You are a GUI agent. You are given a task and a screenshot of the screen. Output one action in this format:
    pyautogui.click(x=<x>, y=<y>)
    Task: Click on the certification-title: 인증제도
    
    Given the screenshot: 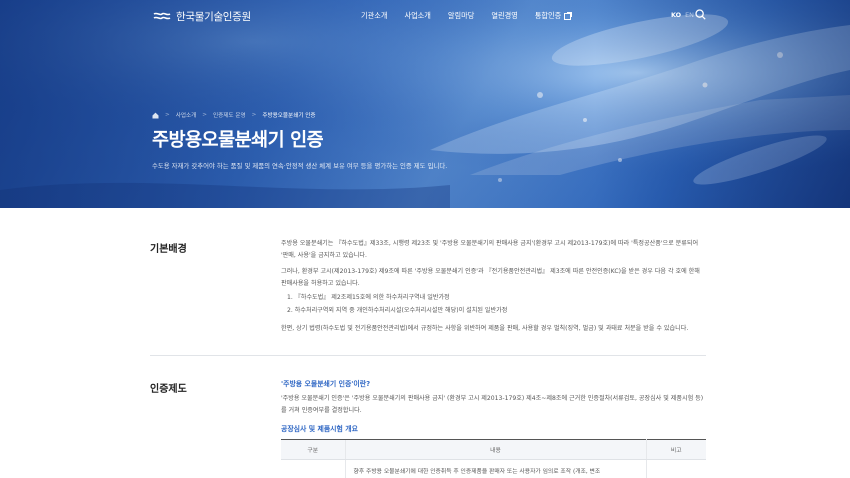 What is the action you would take?
    pyautogui.click(x=168, y=389)
    